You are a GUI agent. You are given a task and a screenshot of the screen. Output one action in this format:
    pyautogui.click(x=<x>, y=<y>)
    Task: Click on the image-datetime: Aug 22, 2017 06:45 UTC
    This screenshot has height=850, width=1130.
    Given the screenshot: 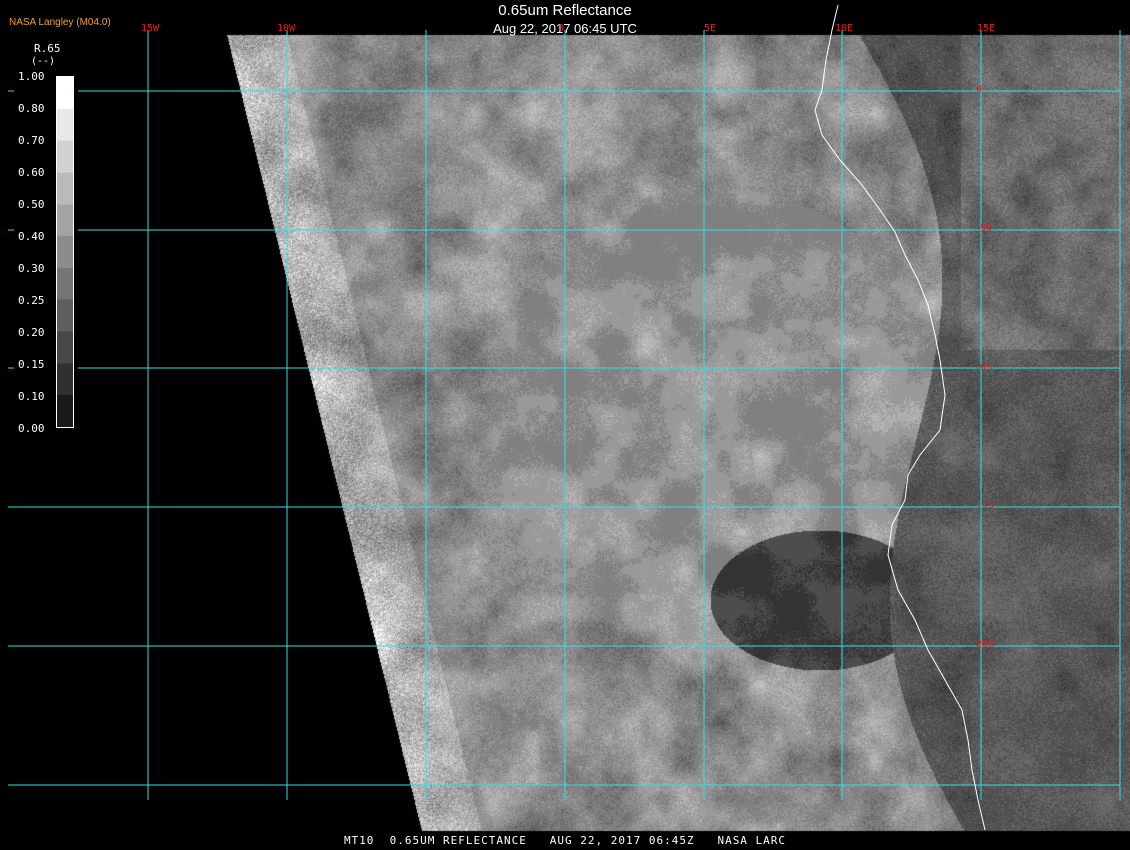 What is the action you would take?
    pyautogui.click(x=565, y=28)
    